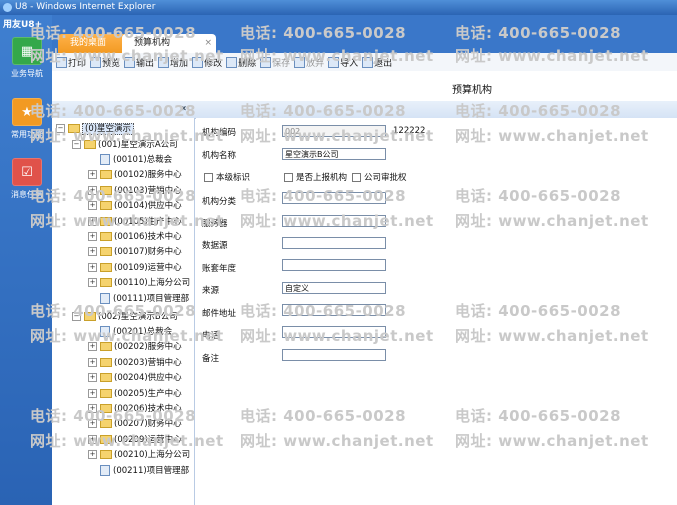 Image resolution: width=677 pixels, height=505 pixels. I want to click on tree-item: + (00102)服务中心, so click(135, 175).